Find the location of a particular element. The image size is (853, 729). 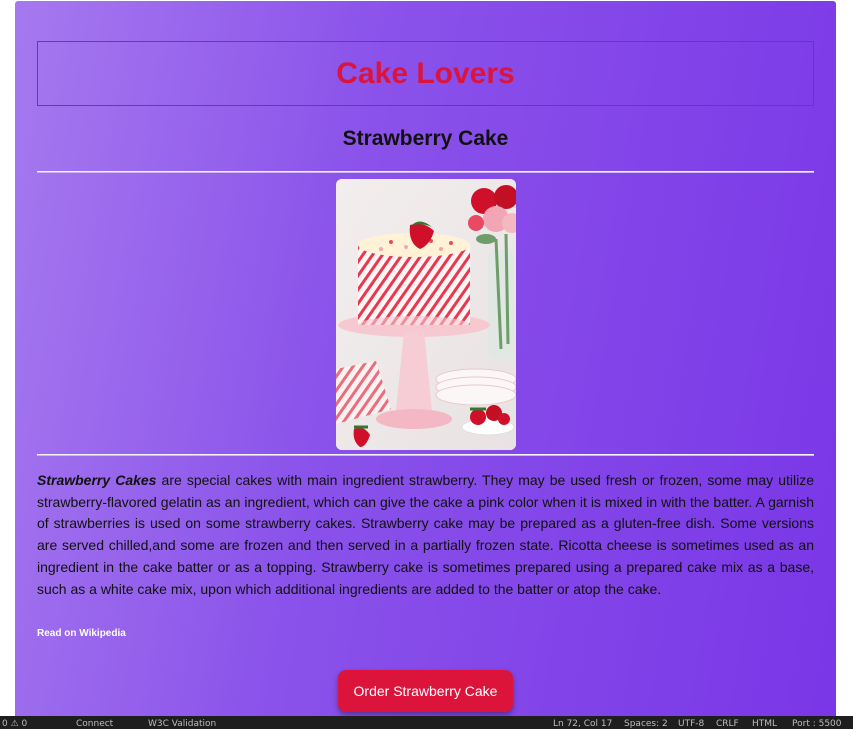

status-eol: CRLF is located at coordinates (727, 724).